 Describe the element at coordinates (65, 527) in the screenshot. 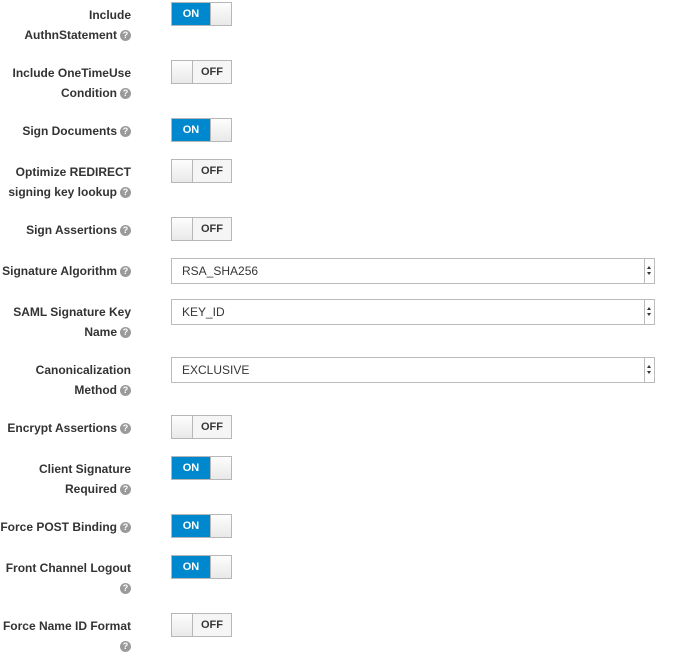

I see `force-post-binding-label: Force POST Binding?` at that location.